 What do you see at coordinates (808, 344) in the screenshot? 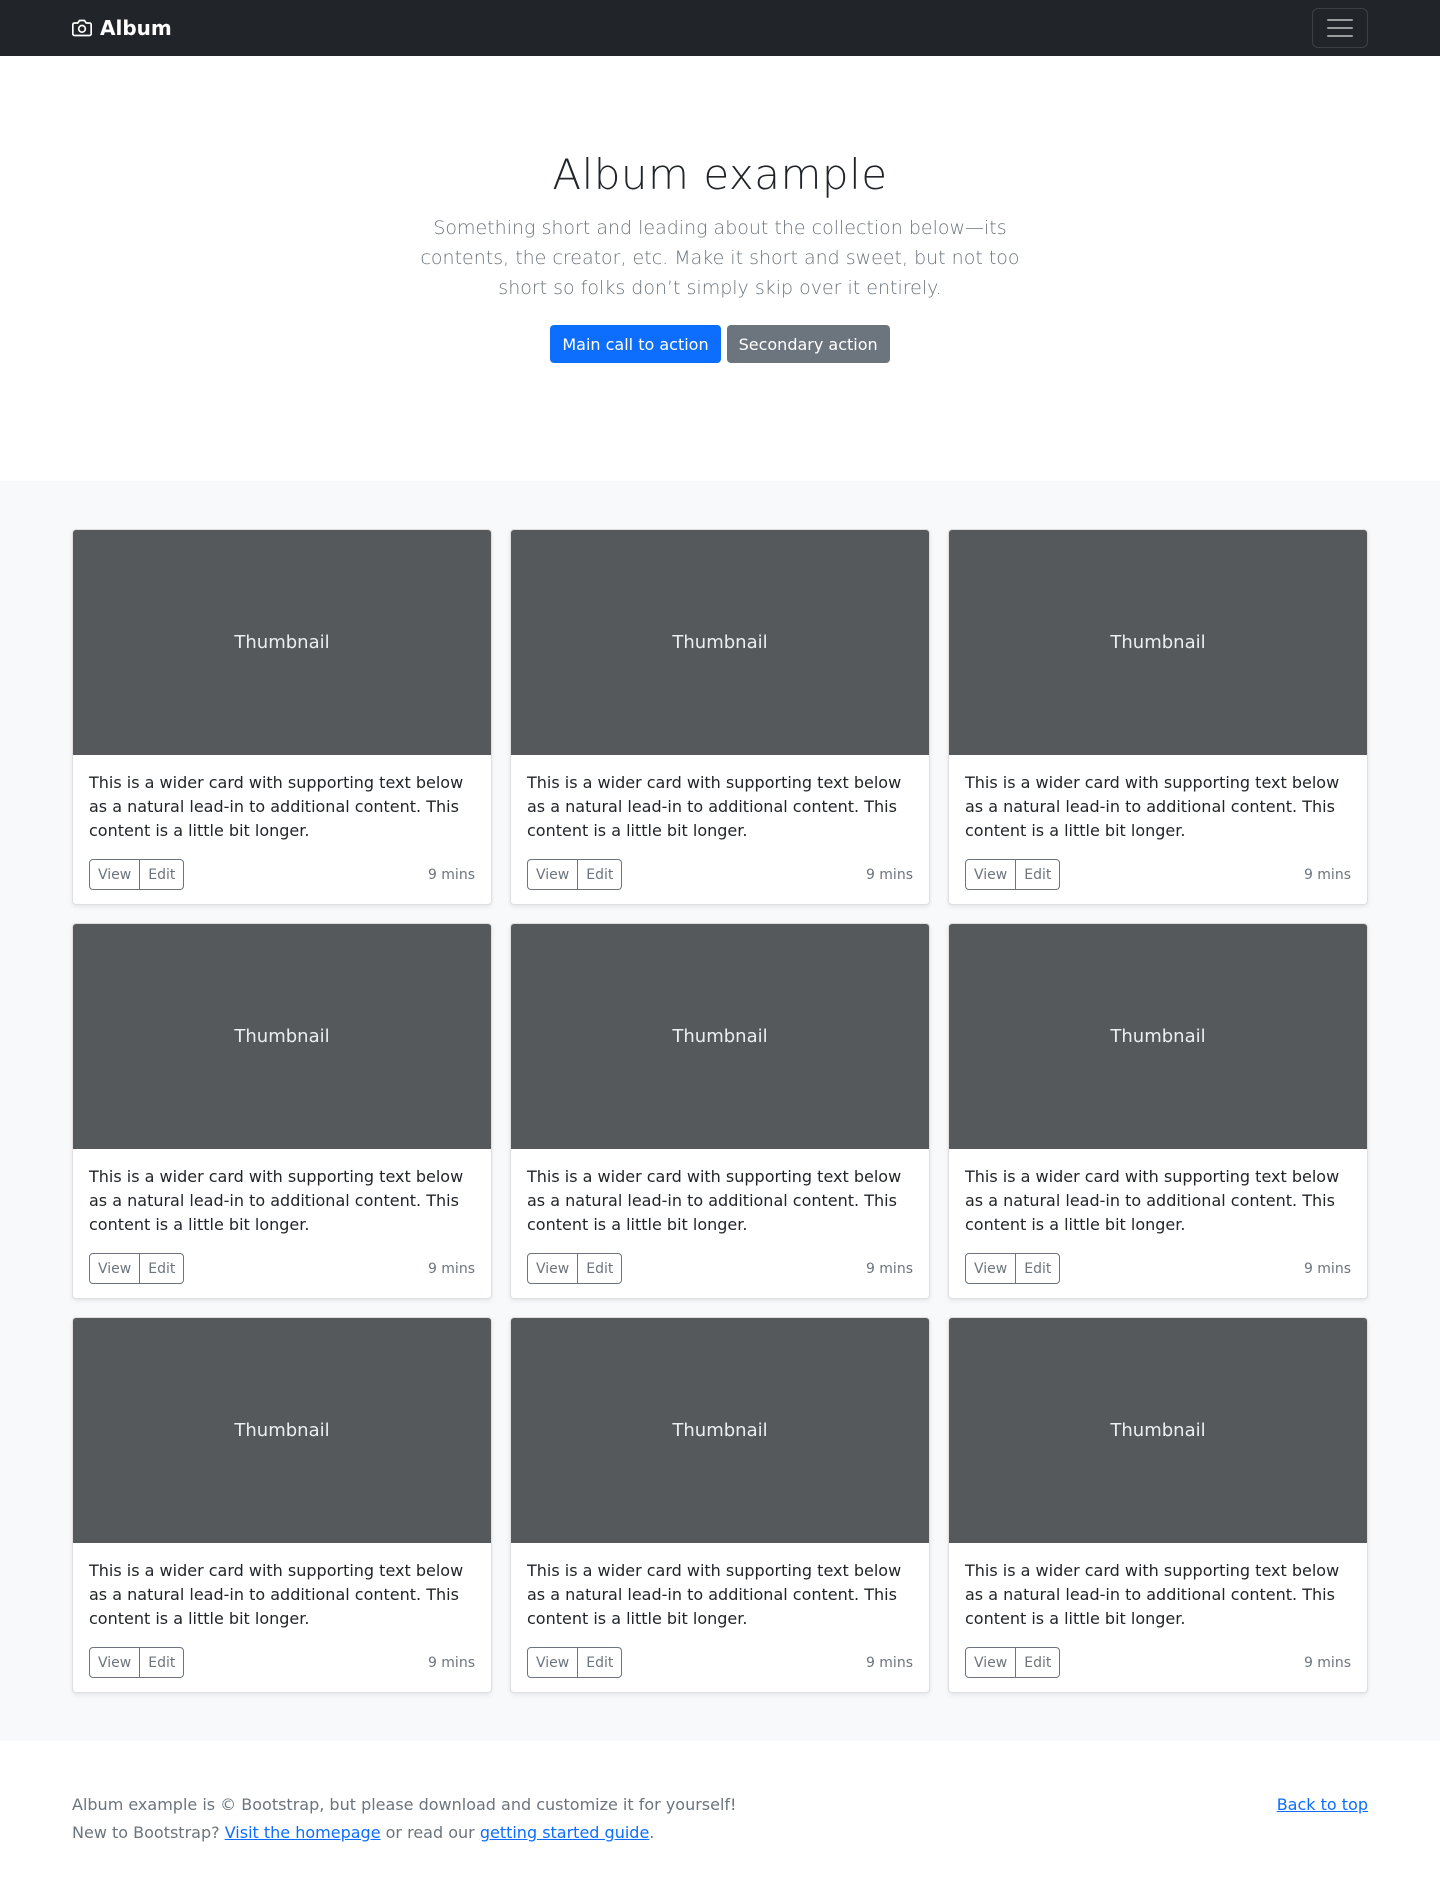
I see `secondary-action-button: Secondary action` at bounding box center [808, 344].